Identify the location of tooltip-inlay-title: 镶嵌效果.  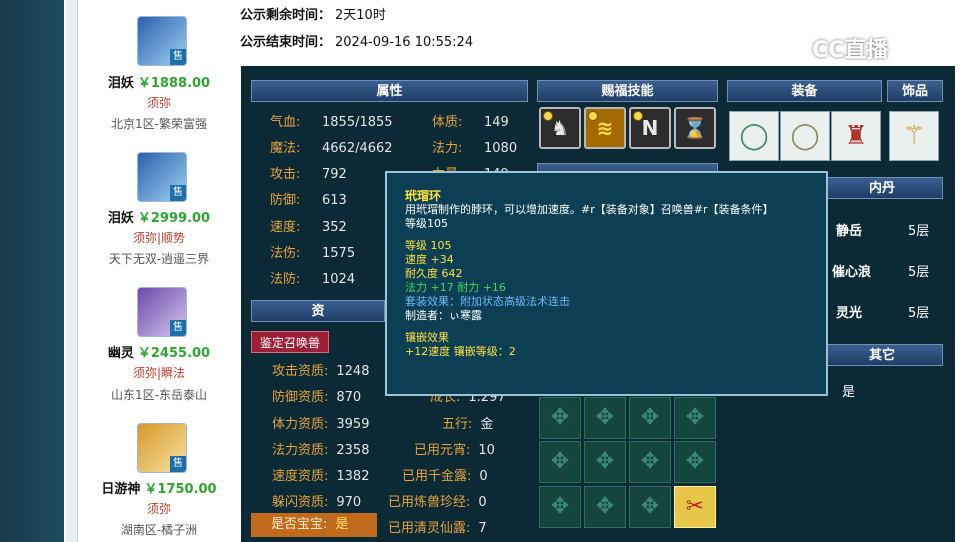
(427, 337).